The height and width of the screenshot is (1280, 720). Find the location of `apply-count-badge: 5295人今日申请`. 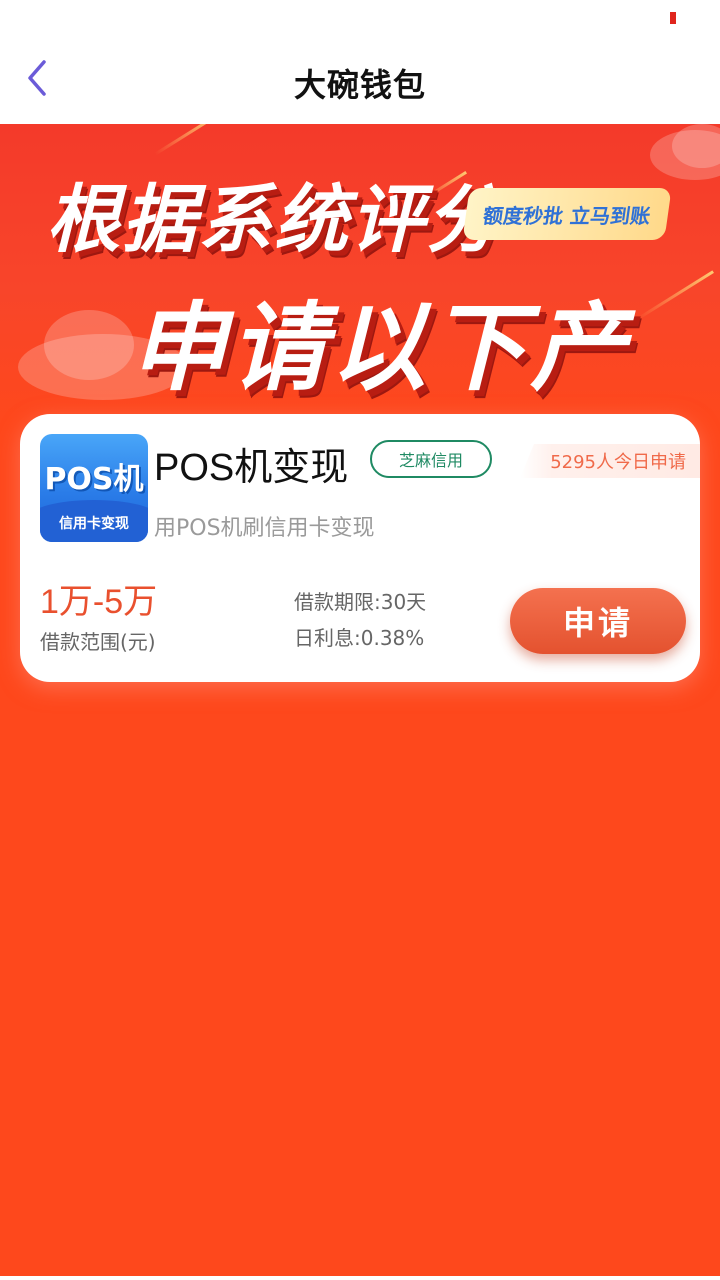

apply-count-badge: 5295人今日申请 is located at coordinates (610, 461).